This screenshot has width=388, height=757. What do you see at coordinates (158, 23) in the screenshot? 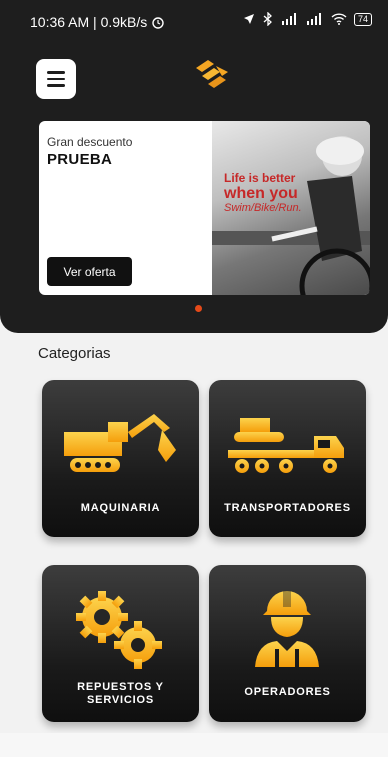
I see `alarm-icon` at bounding box center [158, 23].